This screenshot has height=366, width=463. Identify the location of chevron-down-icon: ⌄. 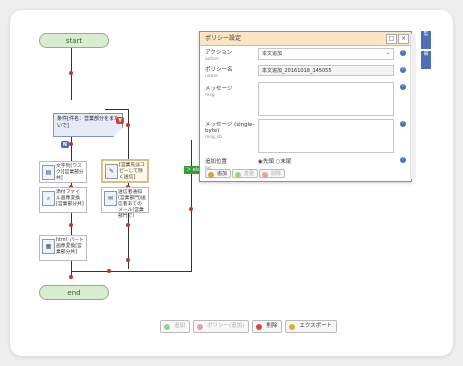
(387, 53).